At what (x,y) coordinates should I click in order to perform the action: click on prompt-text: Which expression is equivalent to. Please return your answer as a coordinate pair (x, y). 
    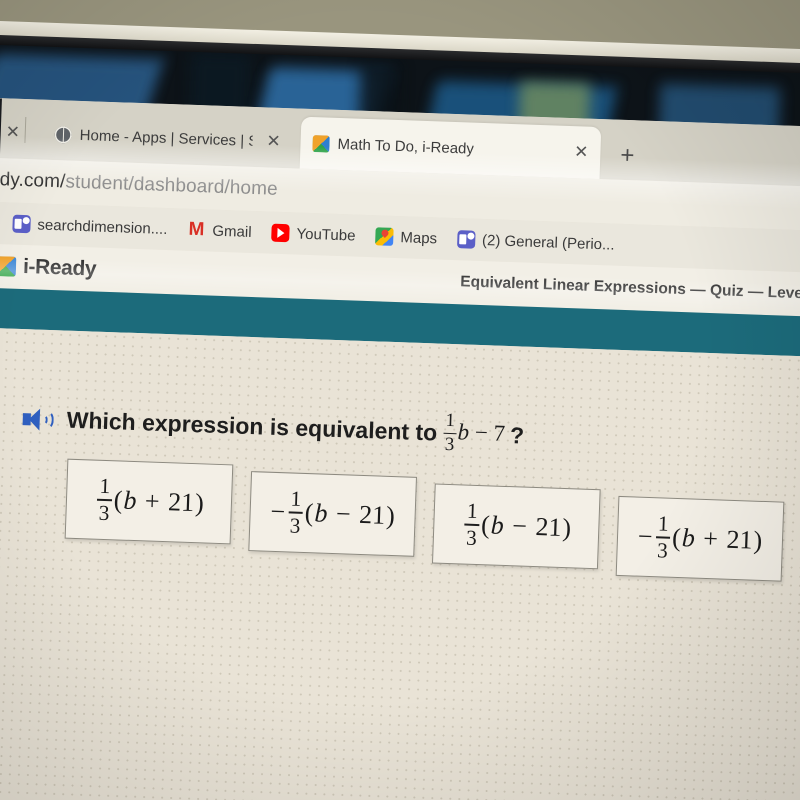
    Looking at the image, I should click on (252, 426).